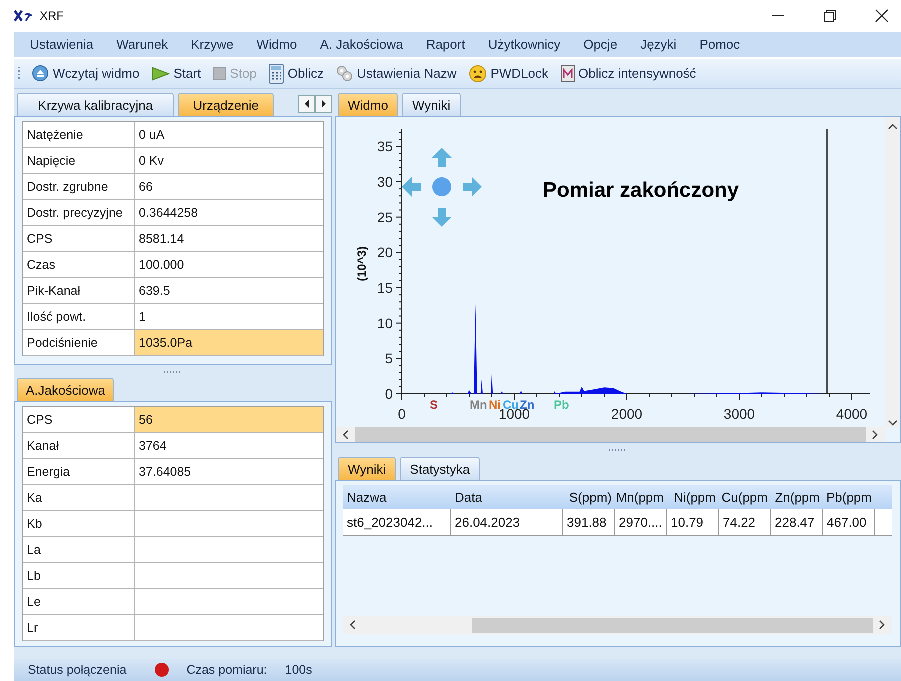 This screenshot has height=681, width=901. I want to click on scroll-up-icon, so click(893, 126).